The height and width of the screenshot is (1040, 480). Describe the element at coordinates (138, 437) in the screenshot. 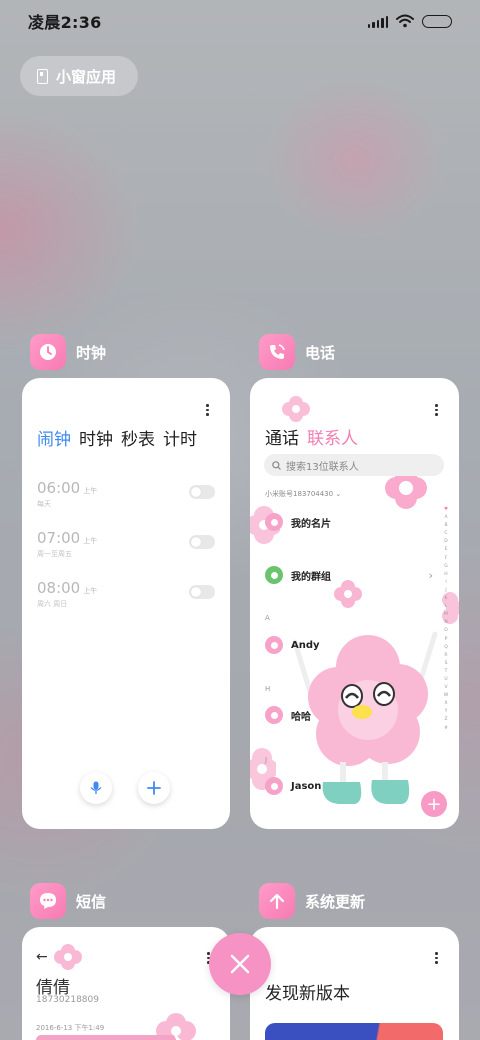

I see `tab-stopwatch: 秒表` at that location.